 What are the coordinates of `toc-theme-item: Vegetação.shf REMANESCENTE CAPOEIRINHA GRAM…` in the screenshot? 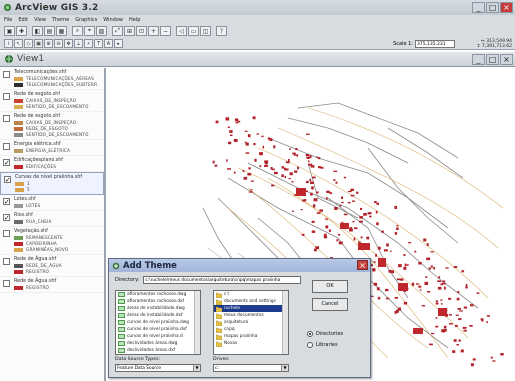 It's located at (52, 241).